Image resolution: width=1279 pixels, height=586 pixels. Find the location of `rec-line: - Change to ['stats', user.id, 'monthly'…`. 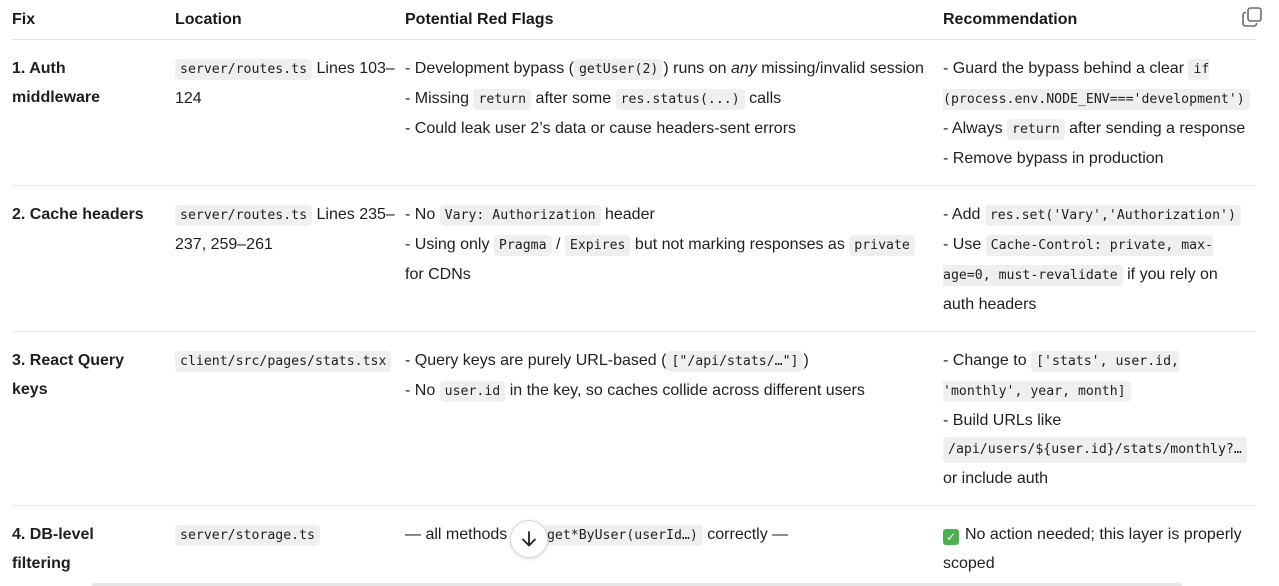

rec-line: - Change to ['stats', user.id, 'monthly'… is located at coordinates (1094, 376).